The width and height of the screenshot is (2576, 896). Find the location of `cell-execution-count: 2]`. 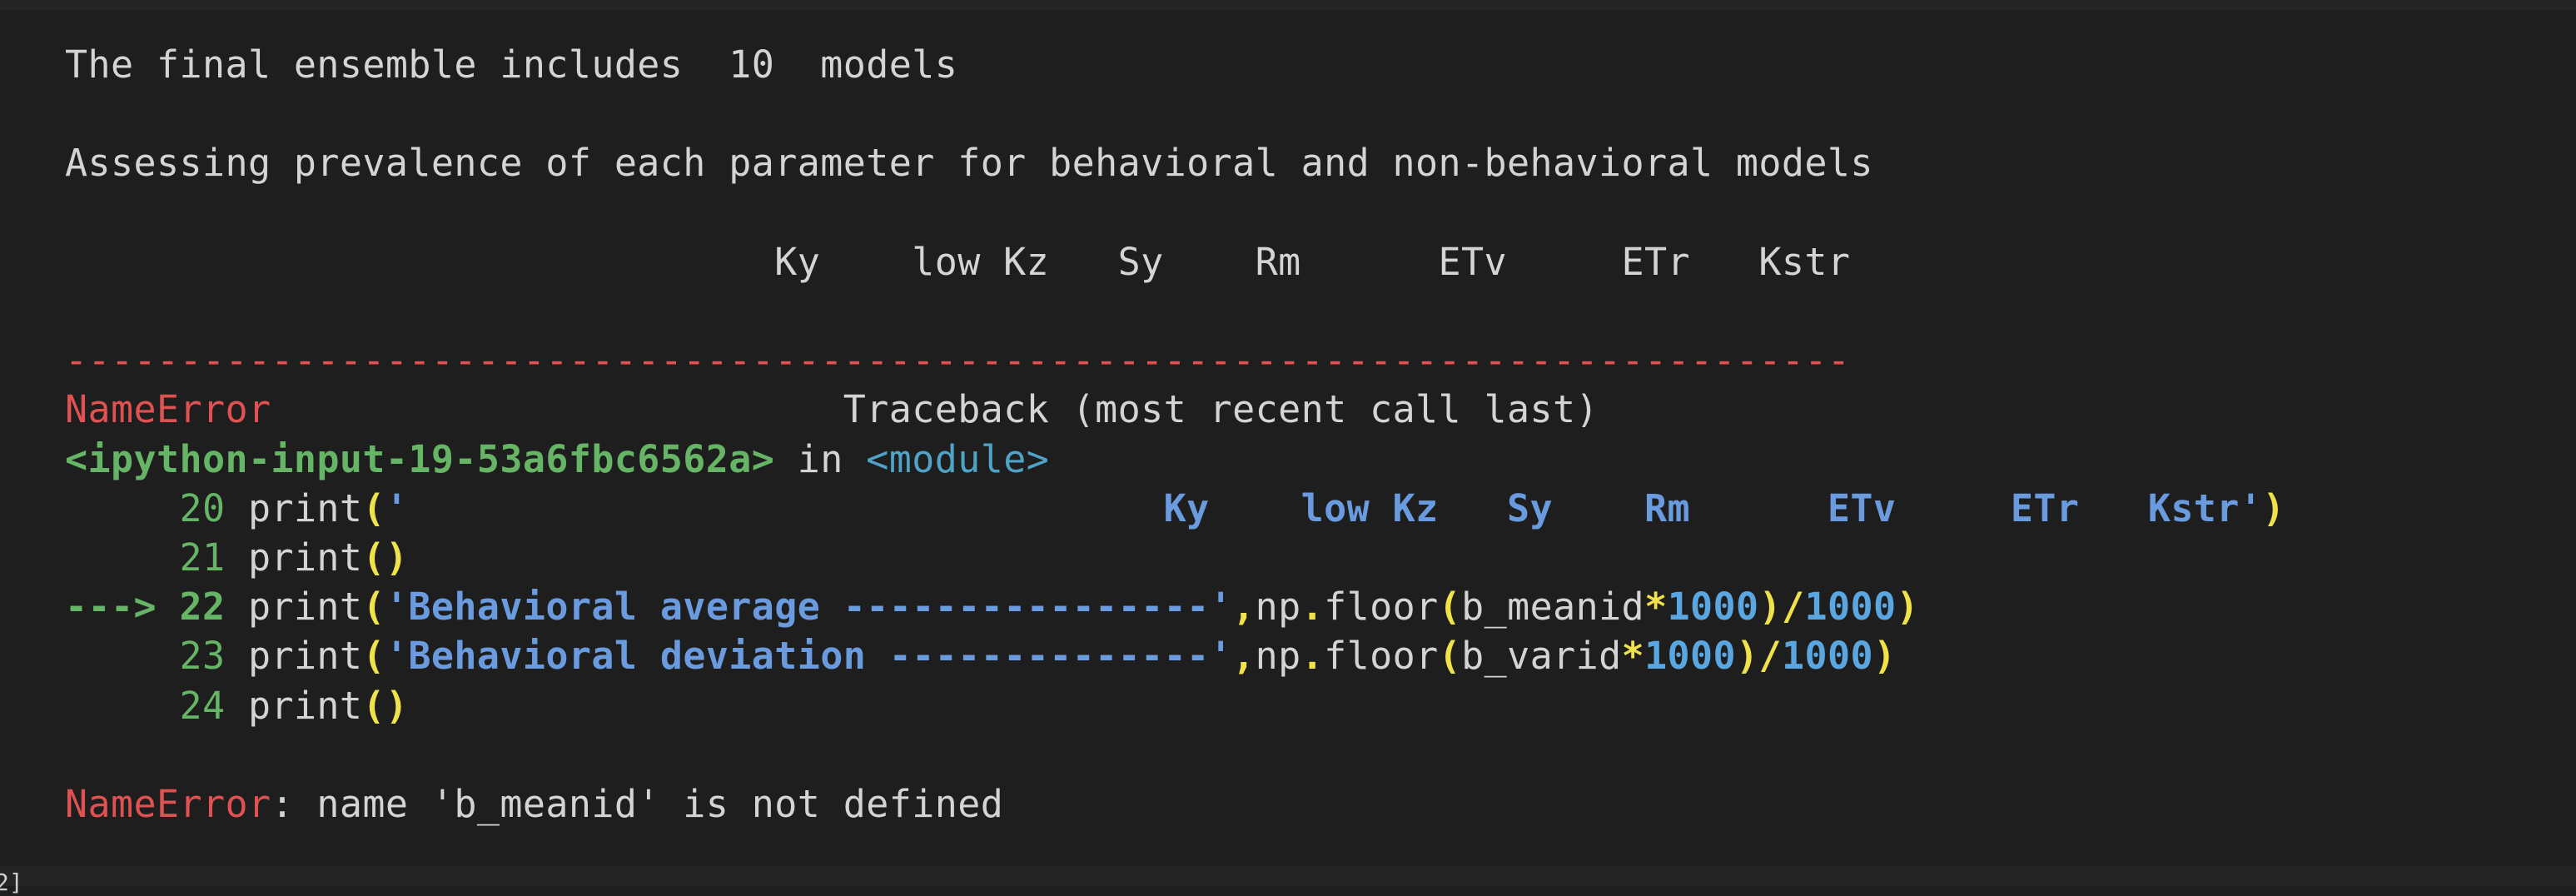

cell-execution-count: 2] is located at coordinates (11, 883).